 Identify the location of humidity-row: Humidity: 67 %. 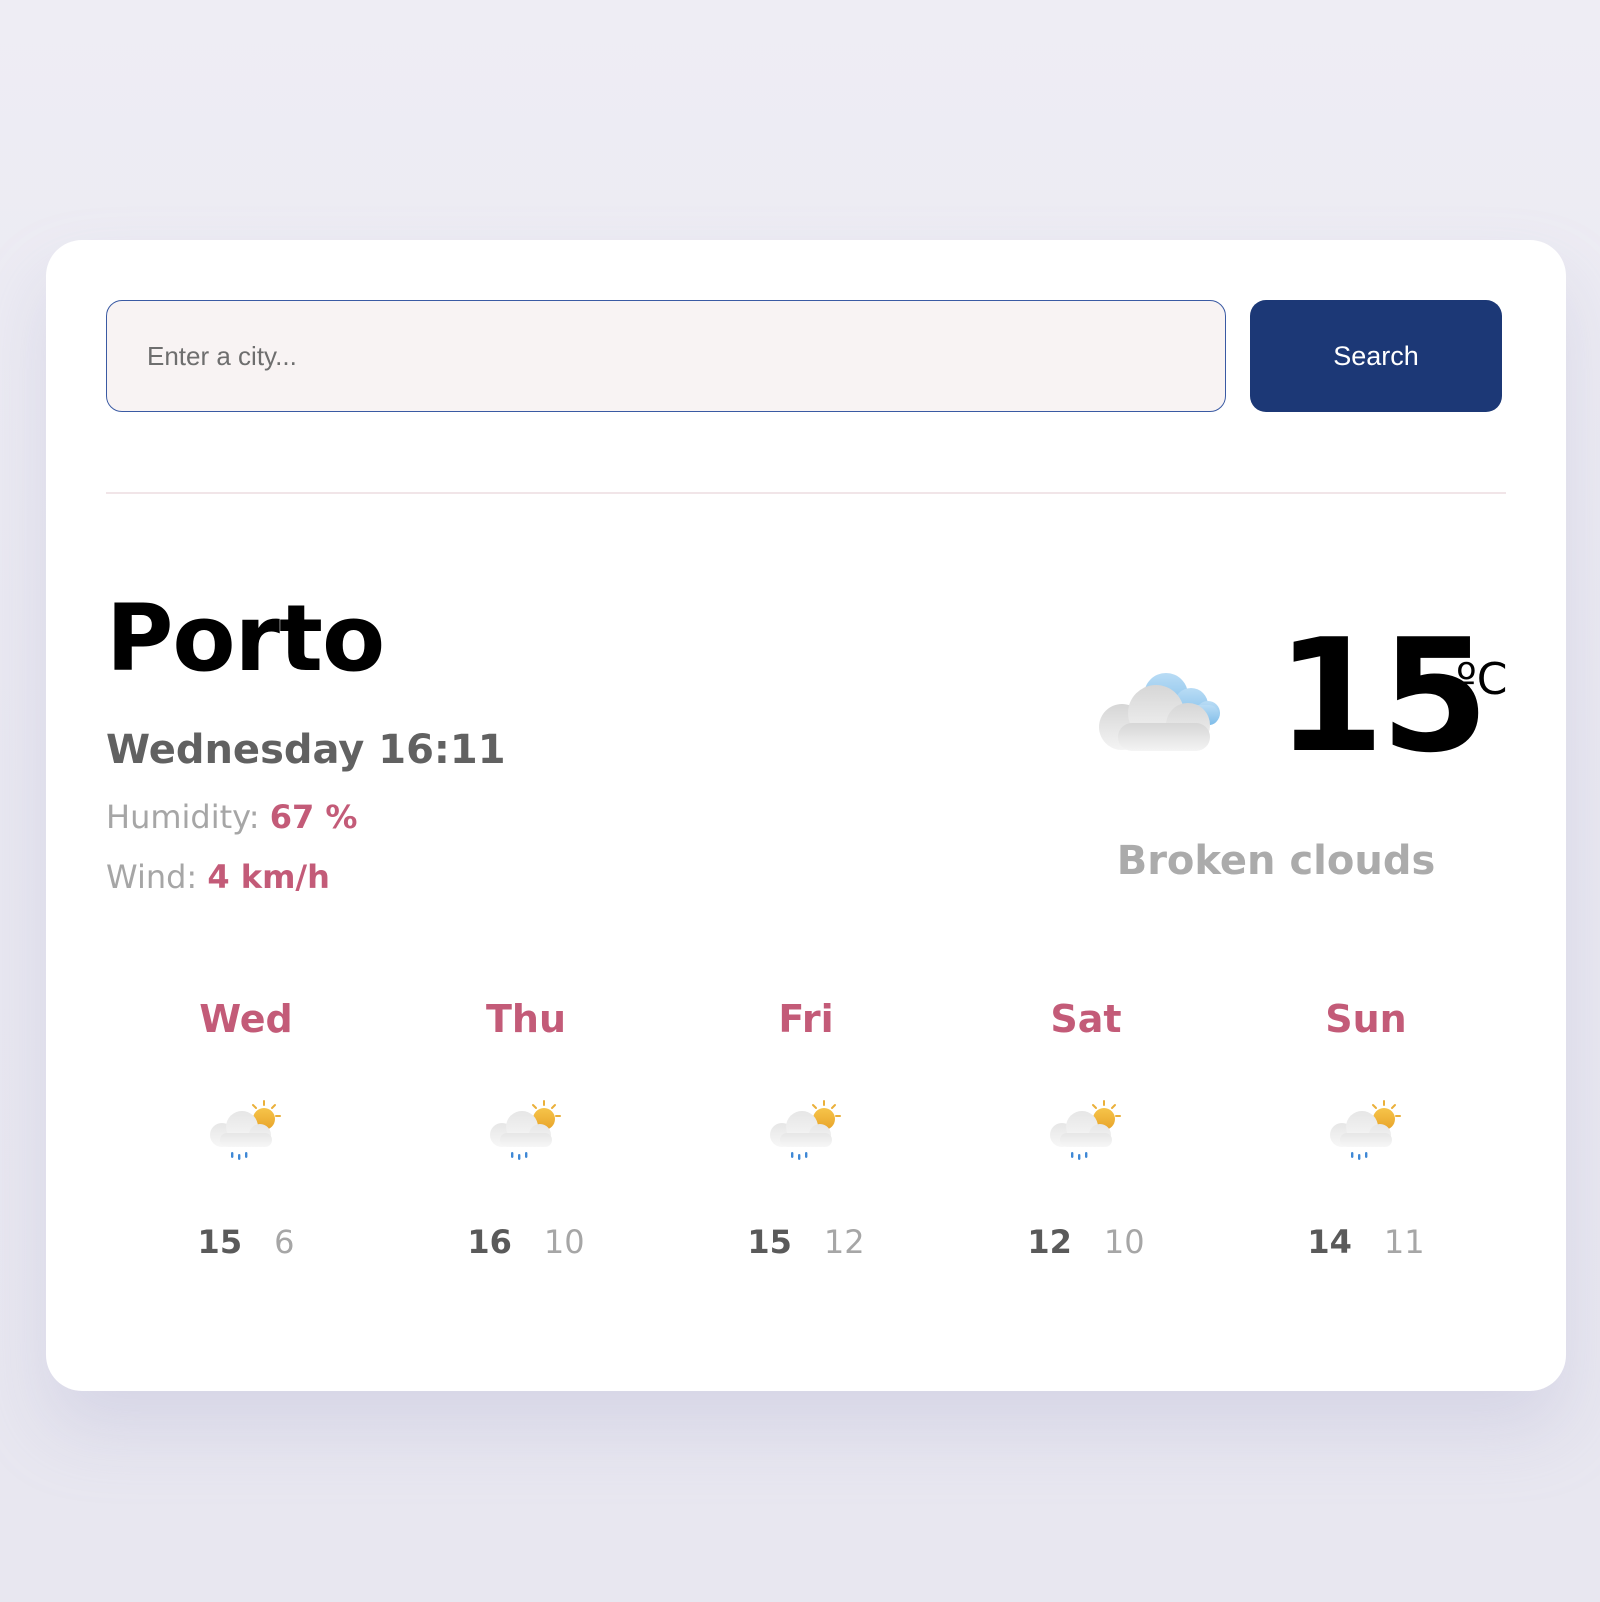
(231, 817).